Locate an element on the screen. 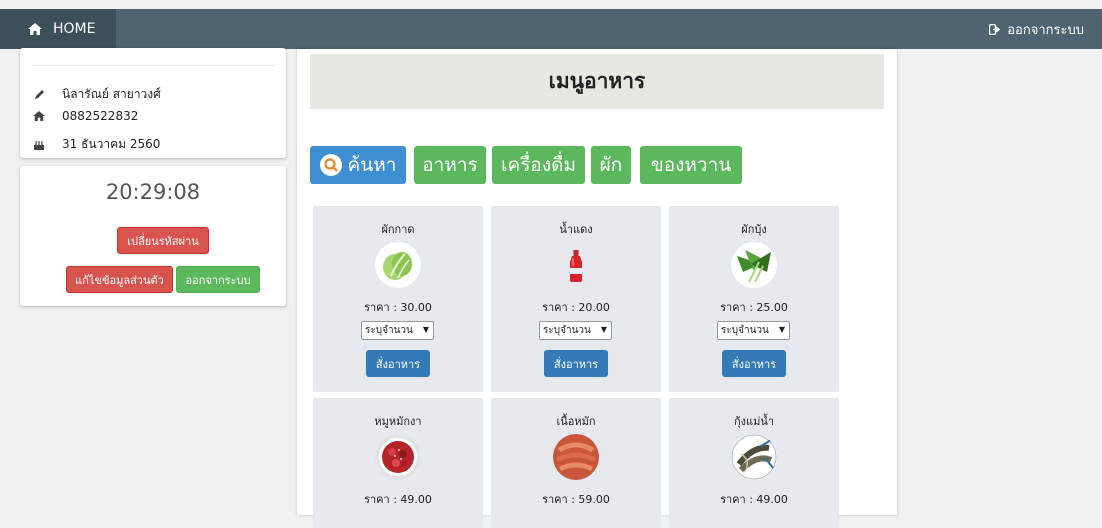 This screenshot has width=1102, height=528. profile-divider is located at coordinates (153, 65).